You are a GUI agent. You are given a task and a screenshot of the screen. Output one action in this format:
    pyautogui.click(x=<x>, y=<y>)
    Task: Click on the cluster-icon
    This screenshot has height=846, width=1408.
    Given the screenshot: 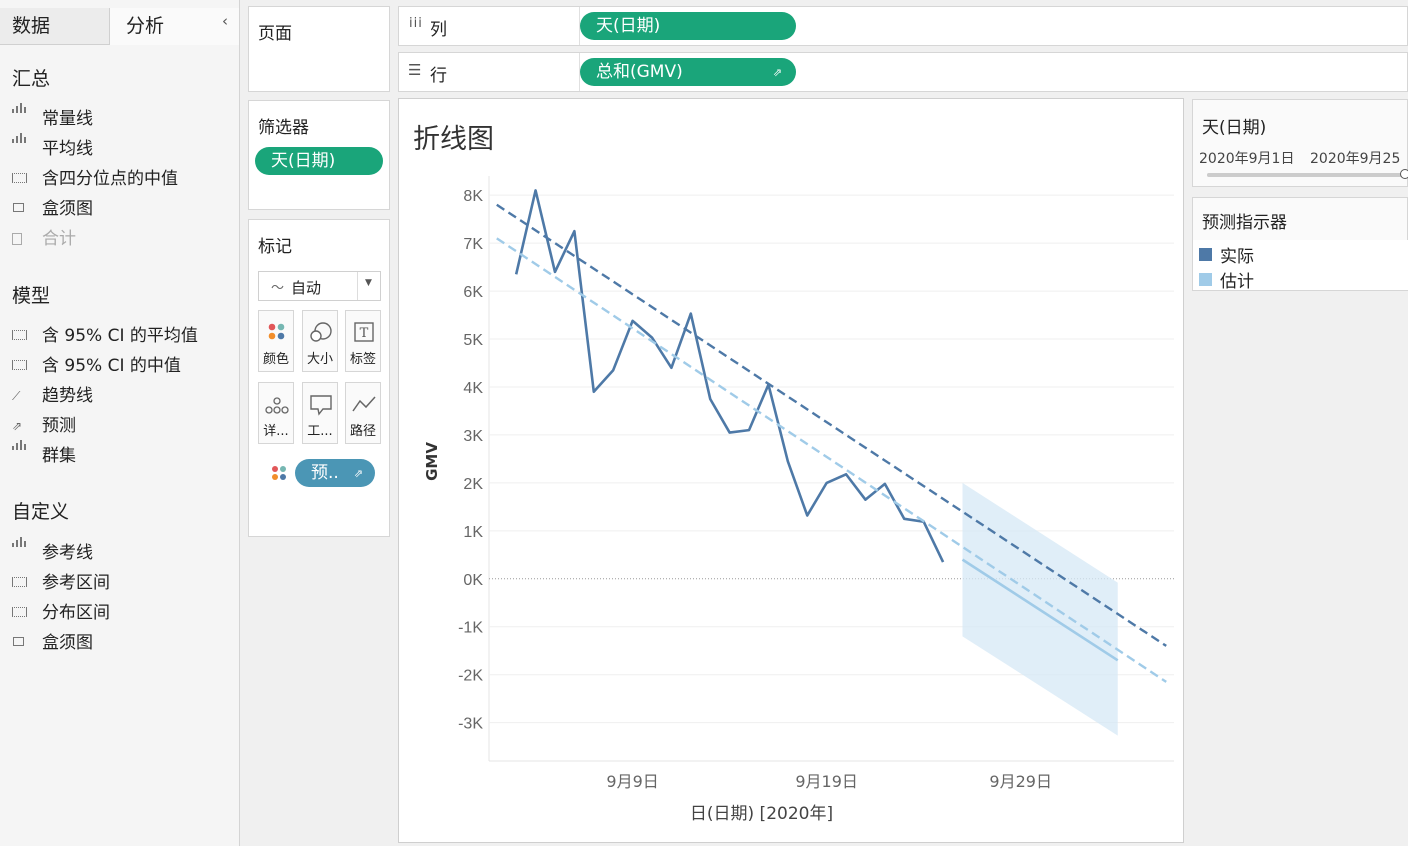 What is the action you would take?
    pyautogui.click(x=21, y=451)
    